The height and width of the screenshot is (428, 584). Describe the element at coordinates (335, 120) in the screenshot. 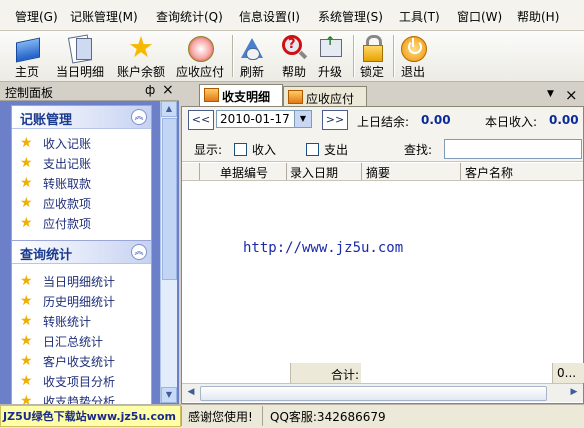

I see `next-day-button: >>` at that location.